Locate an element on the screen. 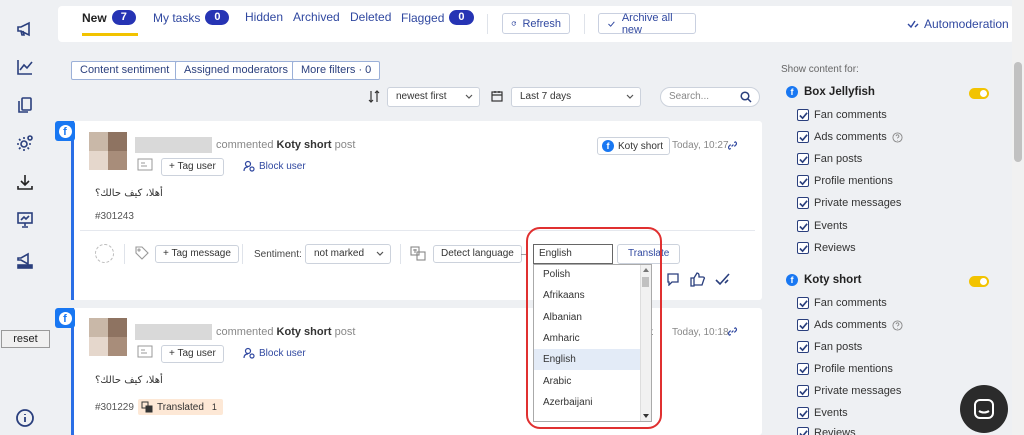 This screenshot has height=435, width=1024. detect-language-button: Detect language is located at coordinates (477, 254).